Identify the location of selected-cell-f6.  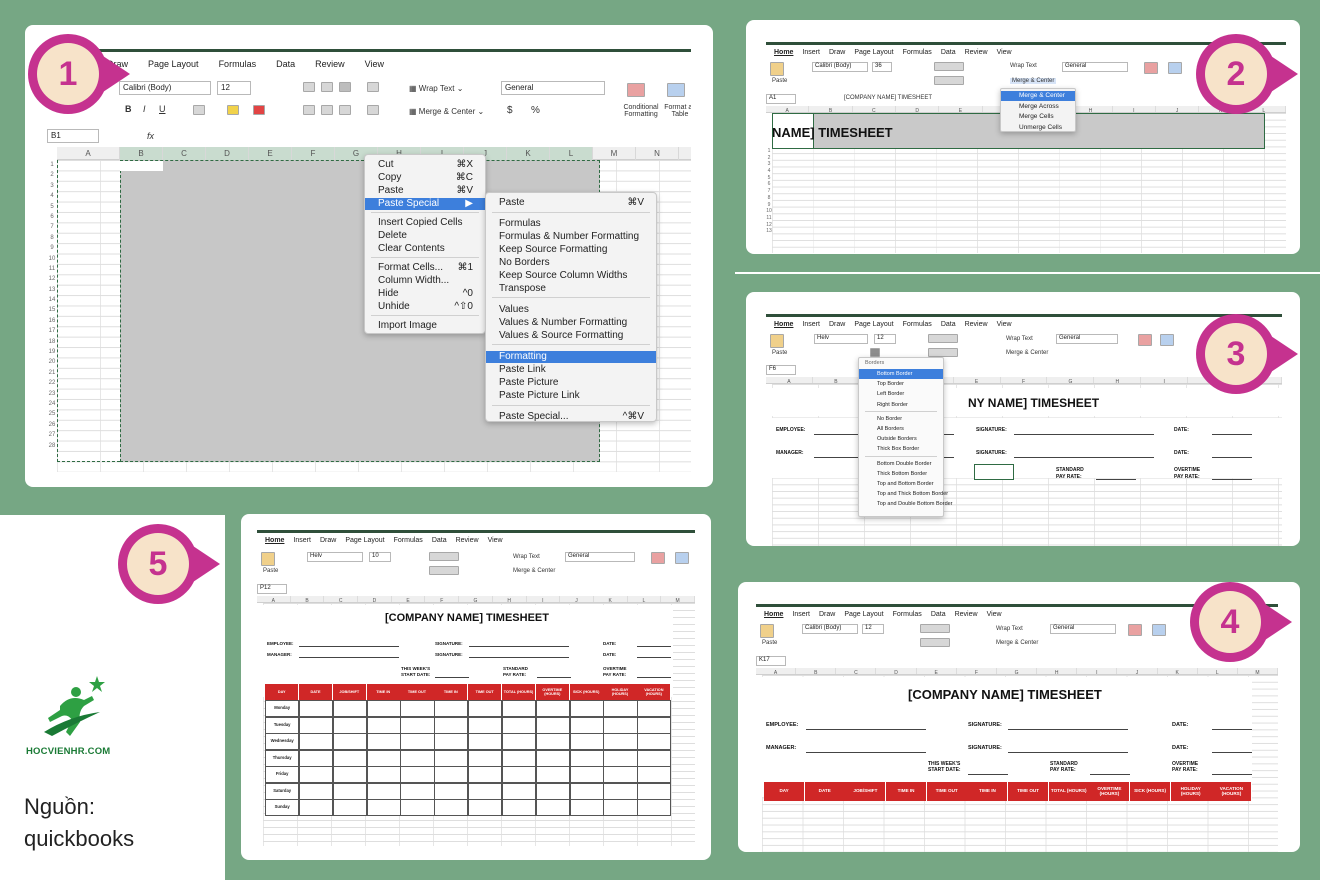
(994, 472).